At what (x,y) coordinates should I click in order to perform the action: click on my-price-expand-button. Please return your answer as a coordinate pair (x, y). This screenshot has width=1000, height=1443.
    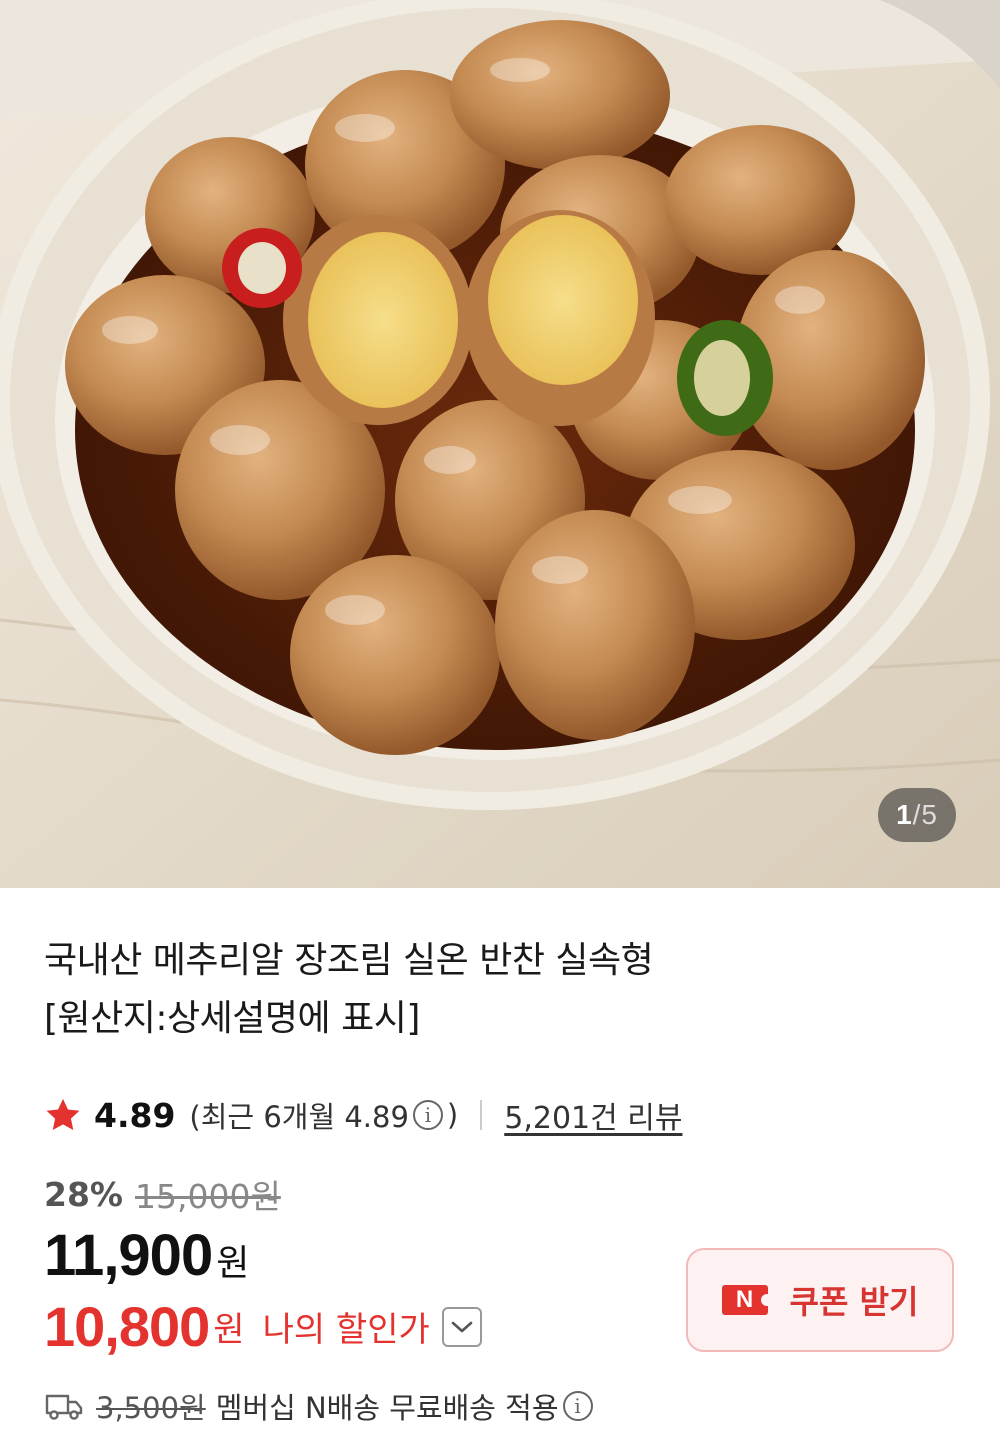
    Looking at the image, I should click on (461, 1326).